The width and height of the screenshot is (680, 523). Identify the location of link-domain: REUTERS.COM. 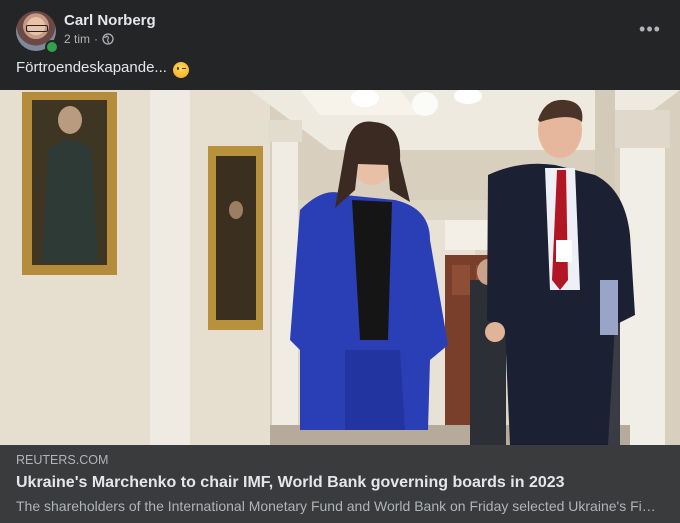
(62, 460).